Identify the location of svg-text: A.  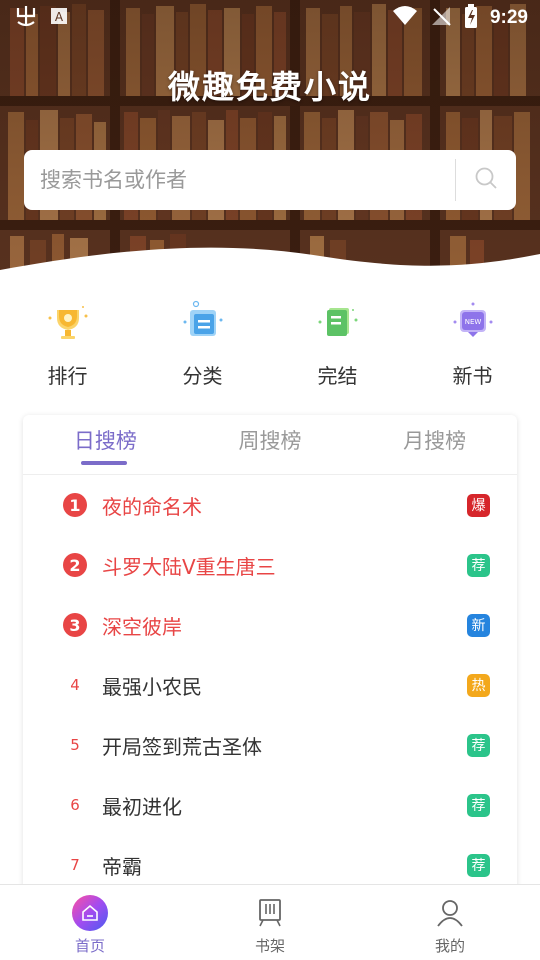
(59, 17).